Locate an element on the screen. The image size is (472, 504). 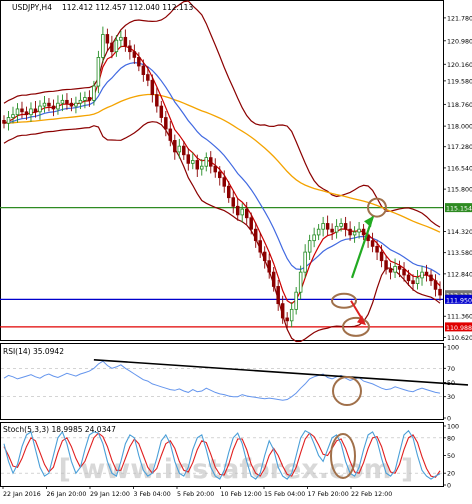
price-tick-label: 121.780 is located at coordinates (459, 18).